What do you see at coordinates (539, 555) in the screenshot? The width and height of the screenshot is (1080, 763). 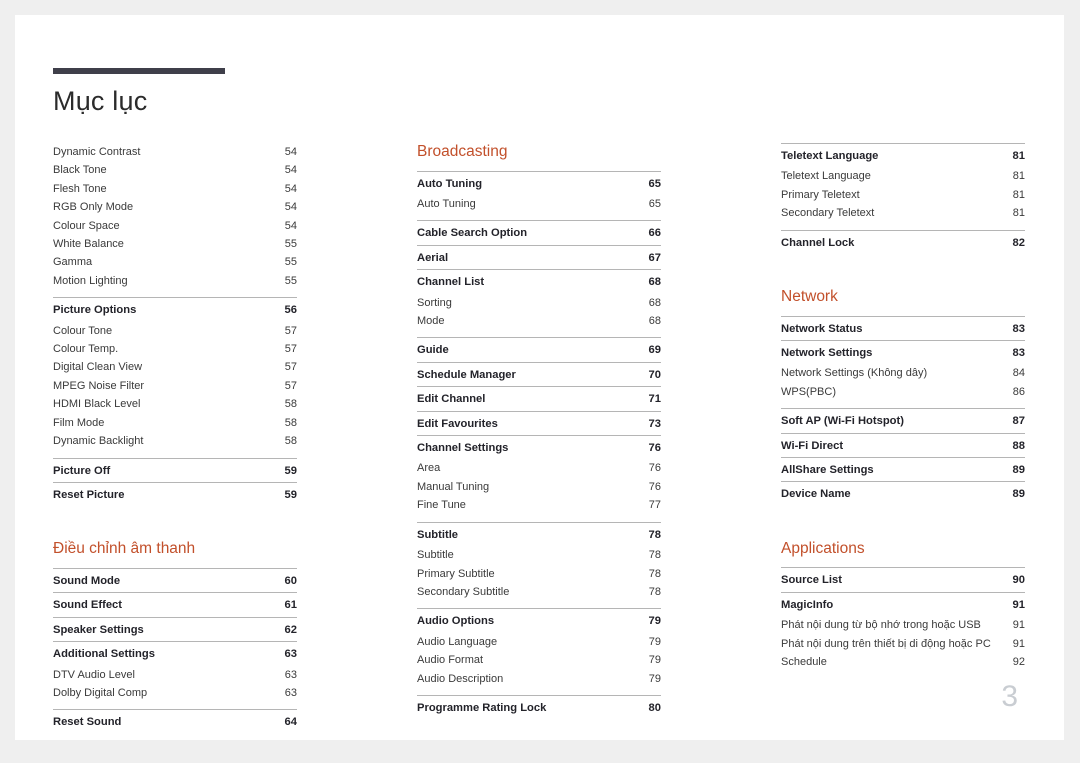 I see `toc-entry-minor: Subtitle 78` at bounding box center [539, 555].